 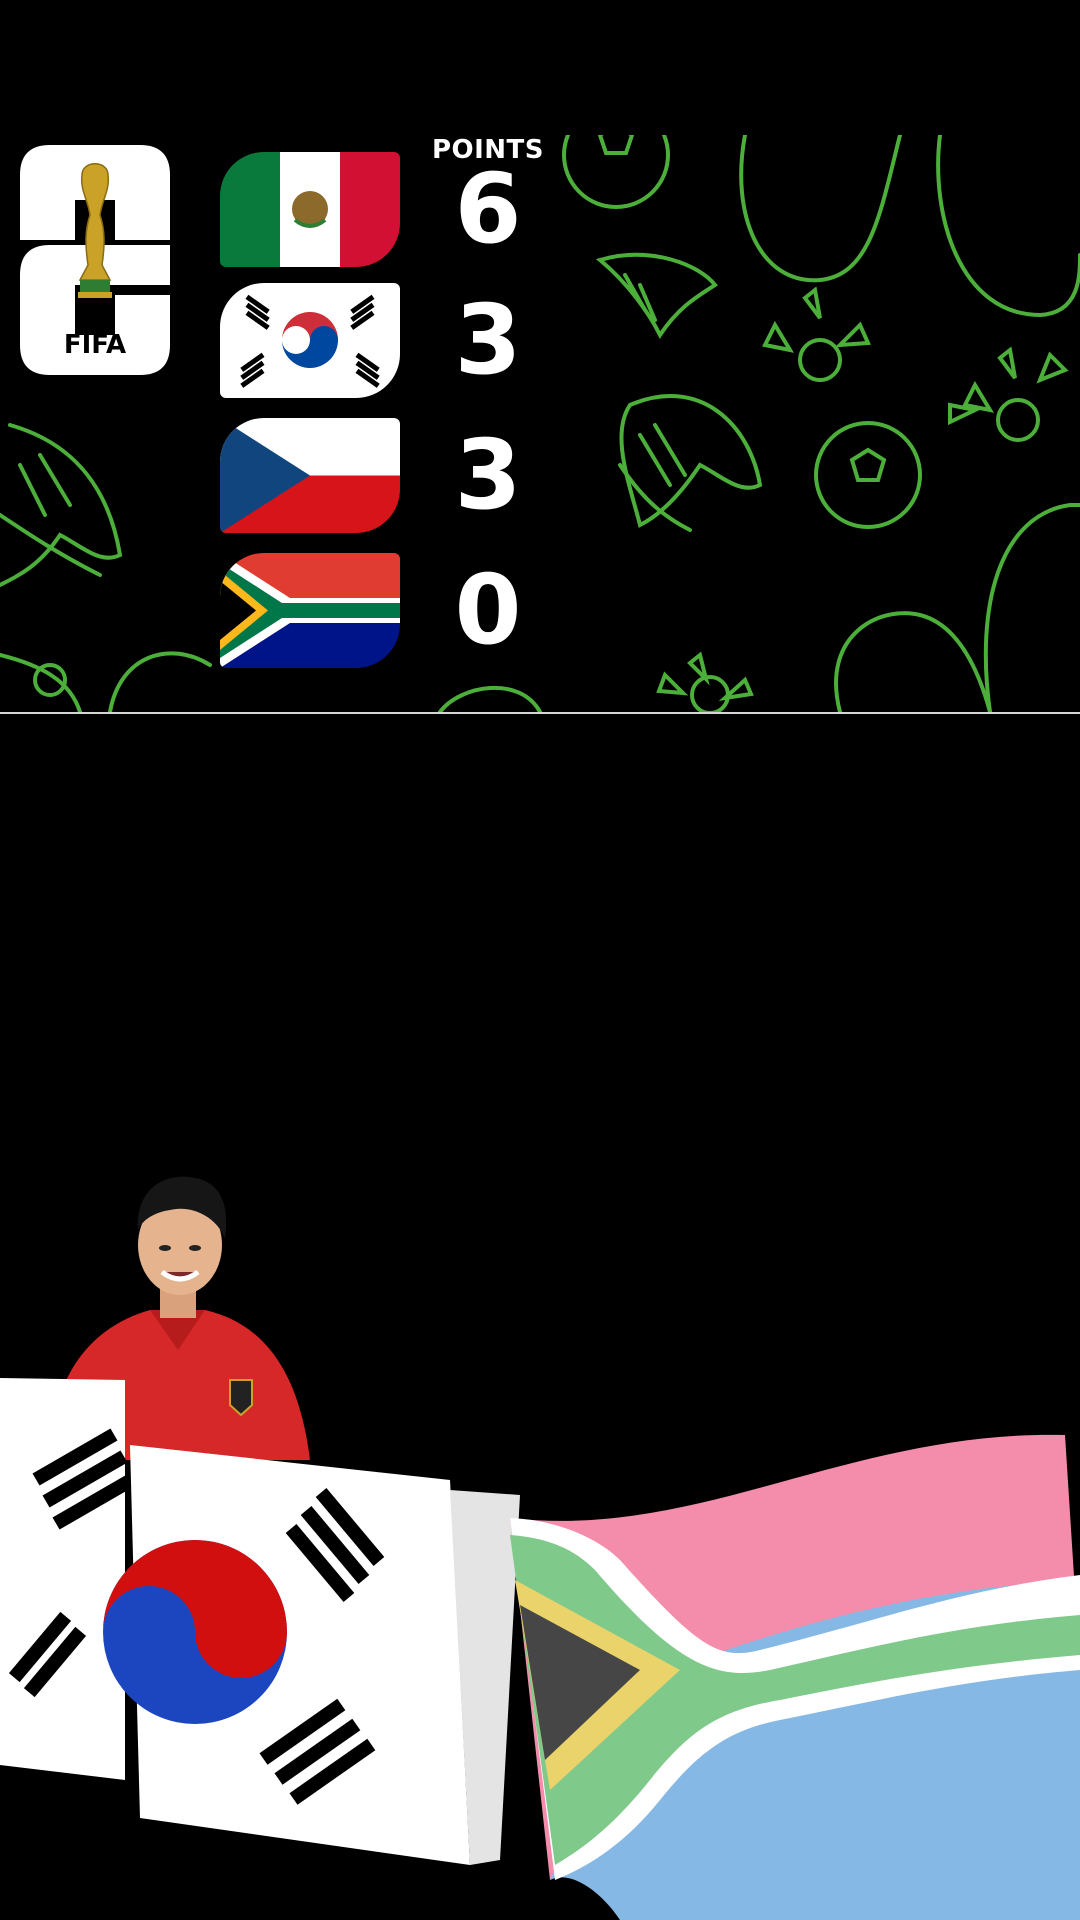 I want to click on points-czechia: 3, so click(x=488, y=475).